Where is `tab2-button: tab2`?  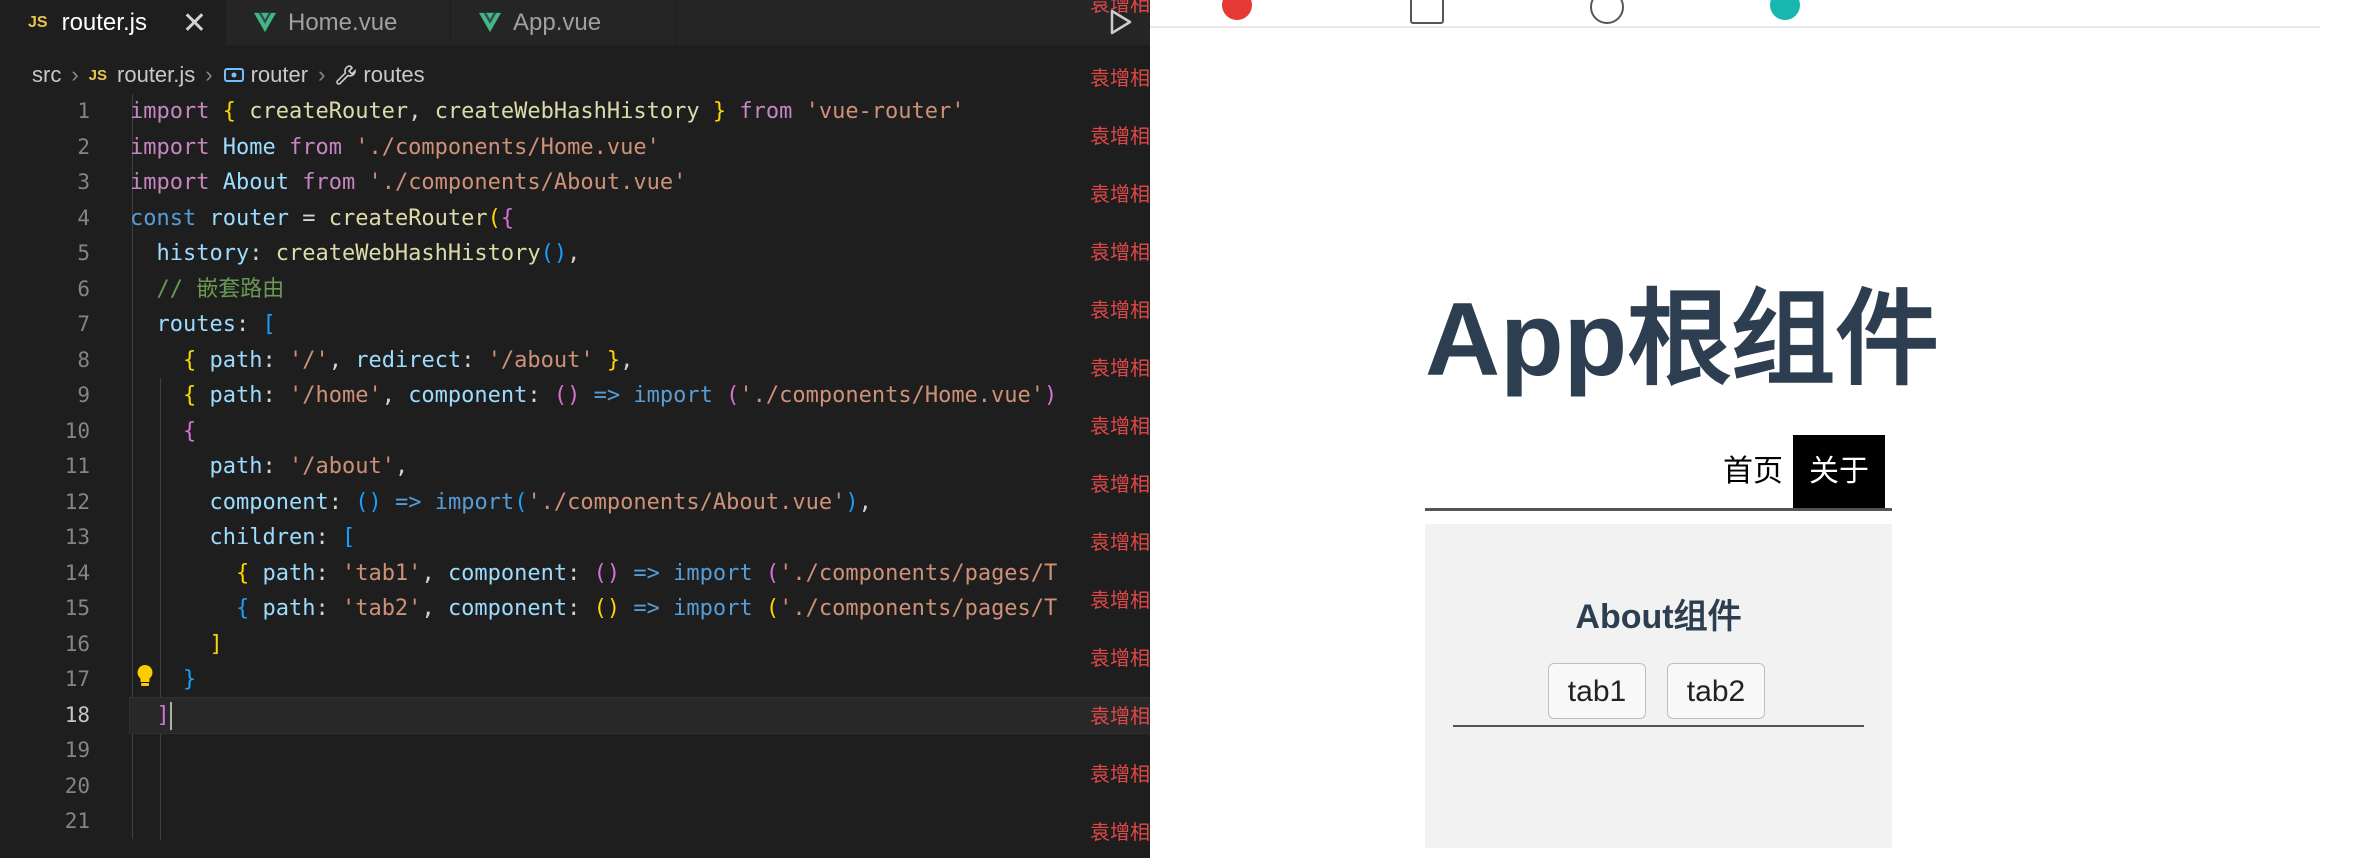 tab2-button: tab2 is located at coordinates (1716, 691).